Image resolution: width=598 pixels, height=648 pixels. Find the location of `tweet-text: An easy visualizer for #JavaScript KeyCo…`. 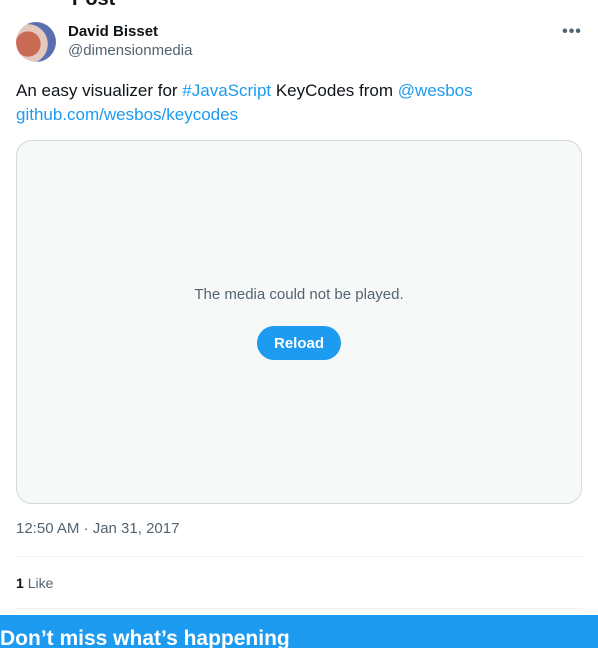

tweet-text: An easy visualizer for #JavaScript KeyCo… is located at coordinates (299, 103).